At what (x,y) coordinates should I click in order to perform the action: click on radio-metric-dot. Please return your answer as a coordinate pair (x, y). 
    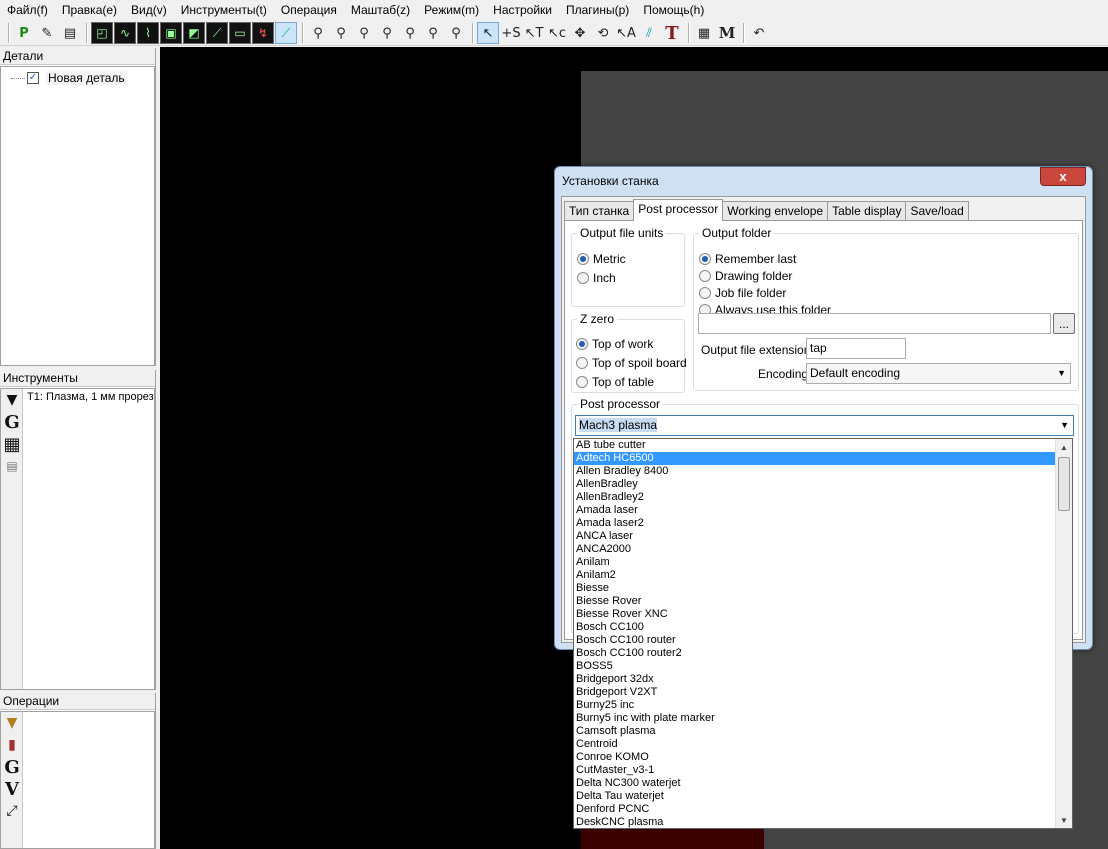
    Looking at the image, I should click on (583, 259).